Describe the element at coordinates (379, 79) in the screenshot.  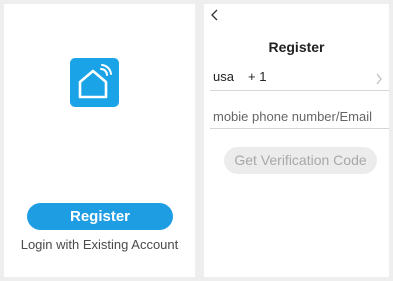
I see `chevron-right-icon` at that location.